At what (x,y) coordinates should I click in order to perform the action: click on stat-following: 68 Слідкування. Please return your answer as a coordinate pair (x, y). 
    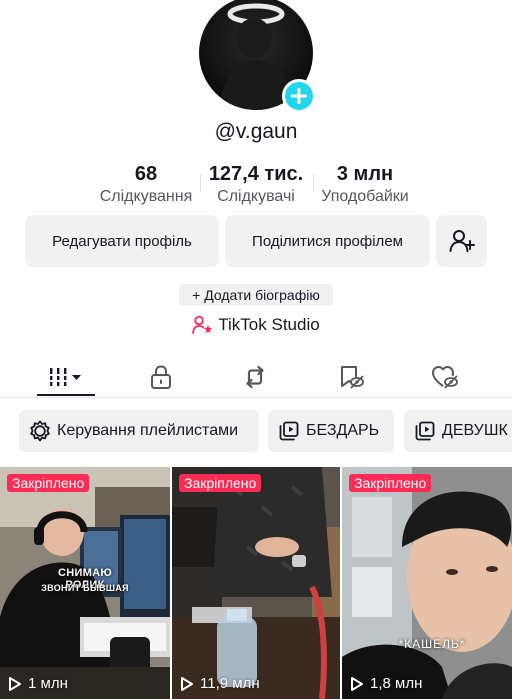
    Looking at the image, I should click on (146, 185).